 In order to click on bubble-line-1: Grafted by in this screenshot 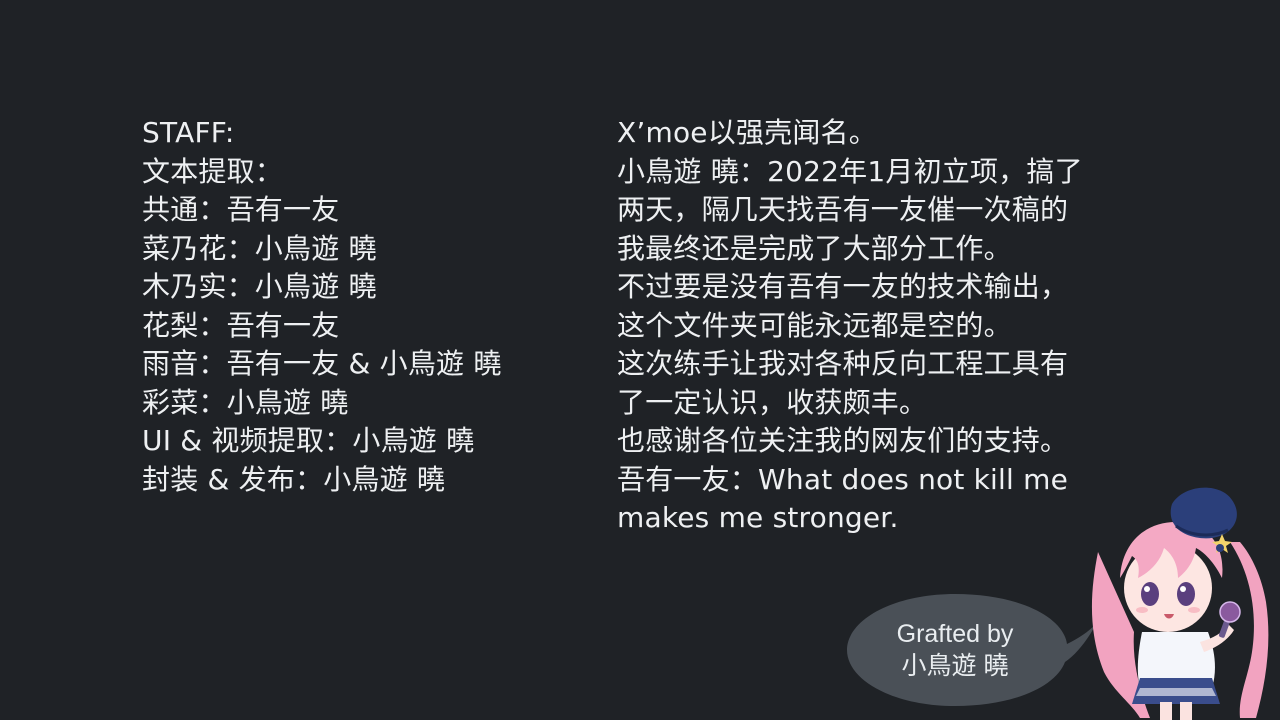, I will do `click(955, 634)`.